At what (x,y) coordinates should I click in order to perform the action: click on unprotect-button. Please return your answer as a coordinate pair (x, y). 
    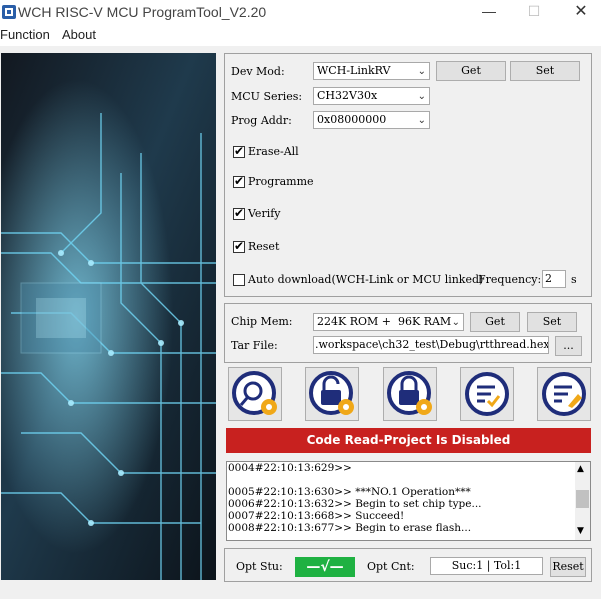
    Looking at the image, I should click on (332, 394).